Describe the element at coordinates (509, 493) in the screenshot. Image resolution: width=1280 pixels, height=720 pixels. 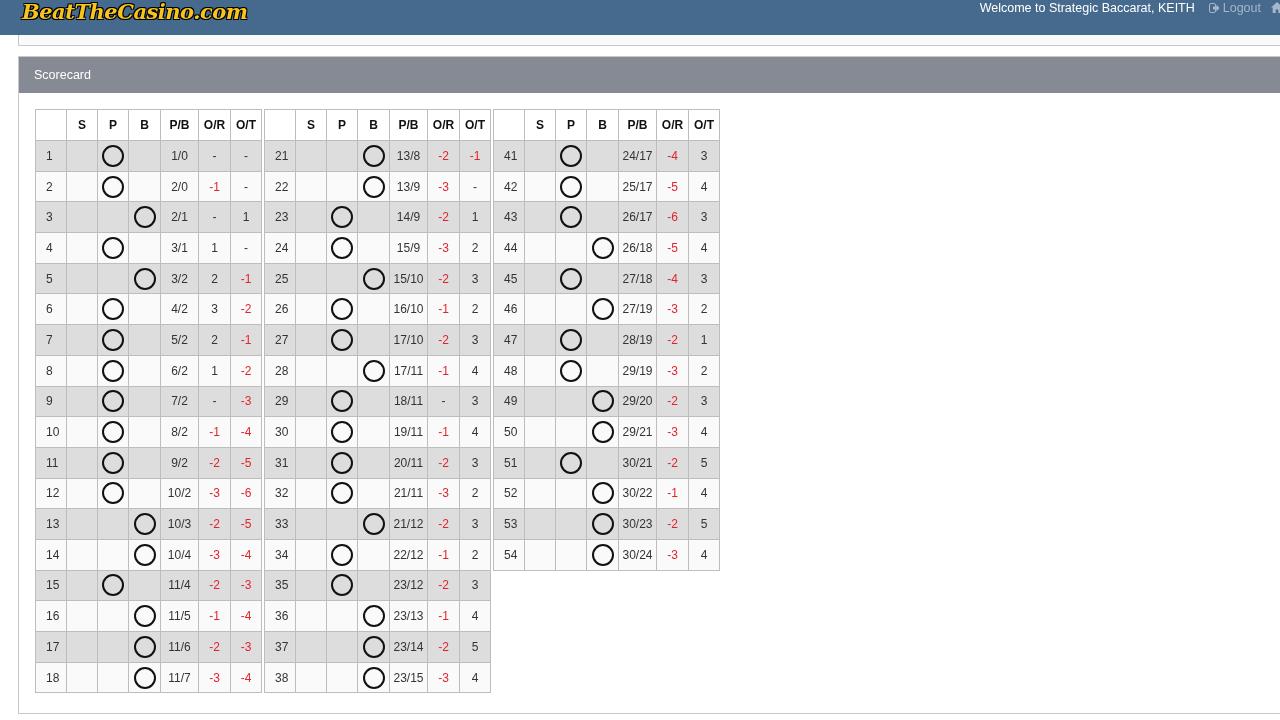
I see `table-cell: 52` at that location.